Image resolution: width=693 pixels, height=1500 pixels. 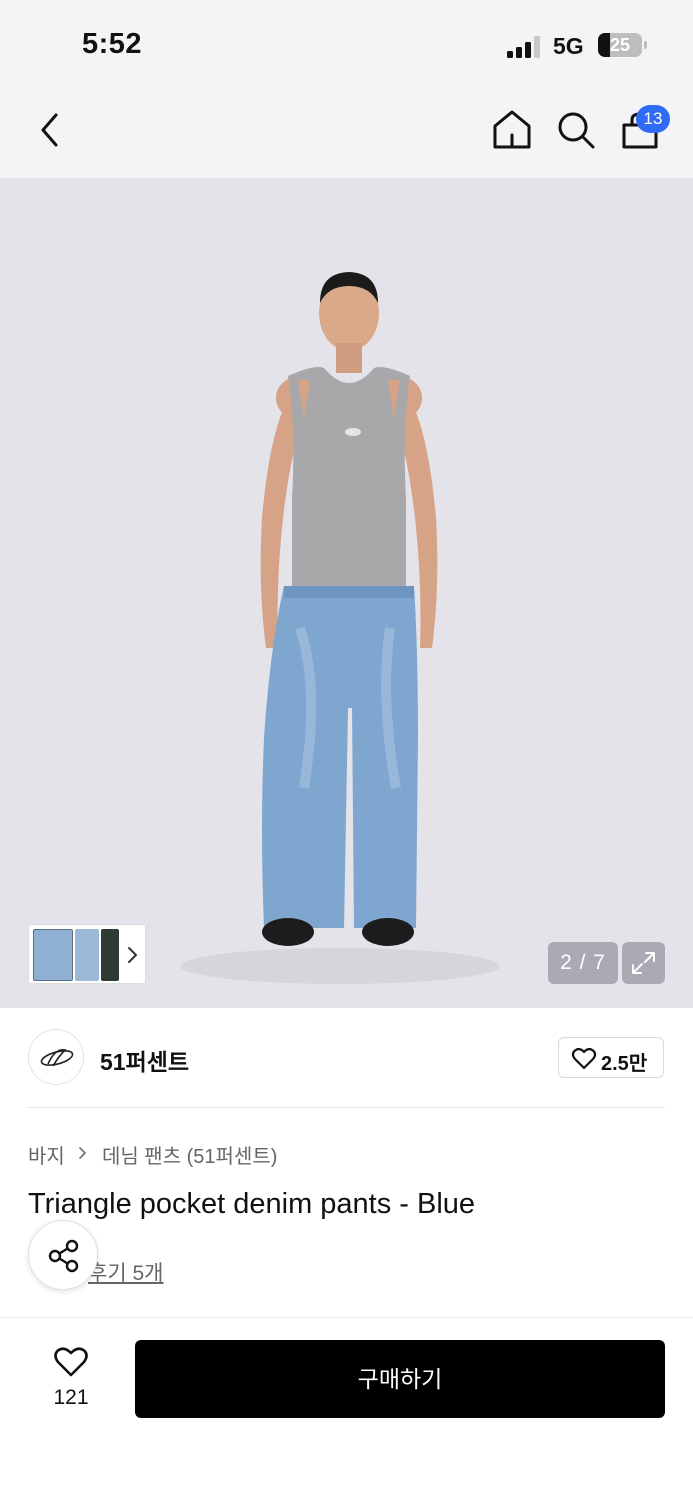 I want to click on brand-like-button: 2.5만, so click(x=611, y=1057).